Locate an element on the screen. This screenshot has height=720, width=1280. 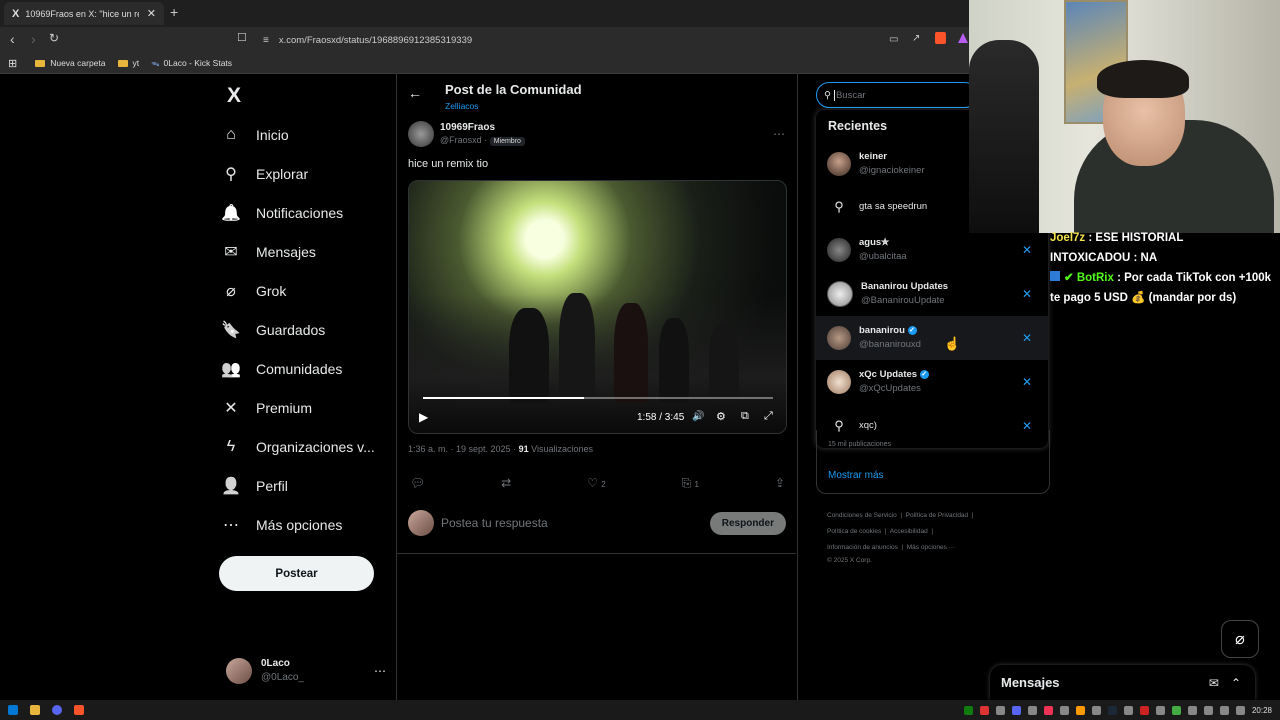
reply-button: Responder is located at coordinates (747, 523).